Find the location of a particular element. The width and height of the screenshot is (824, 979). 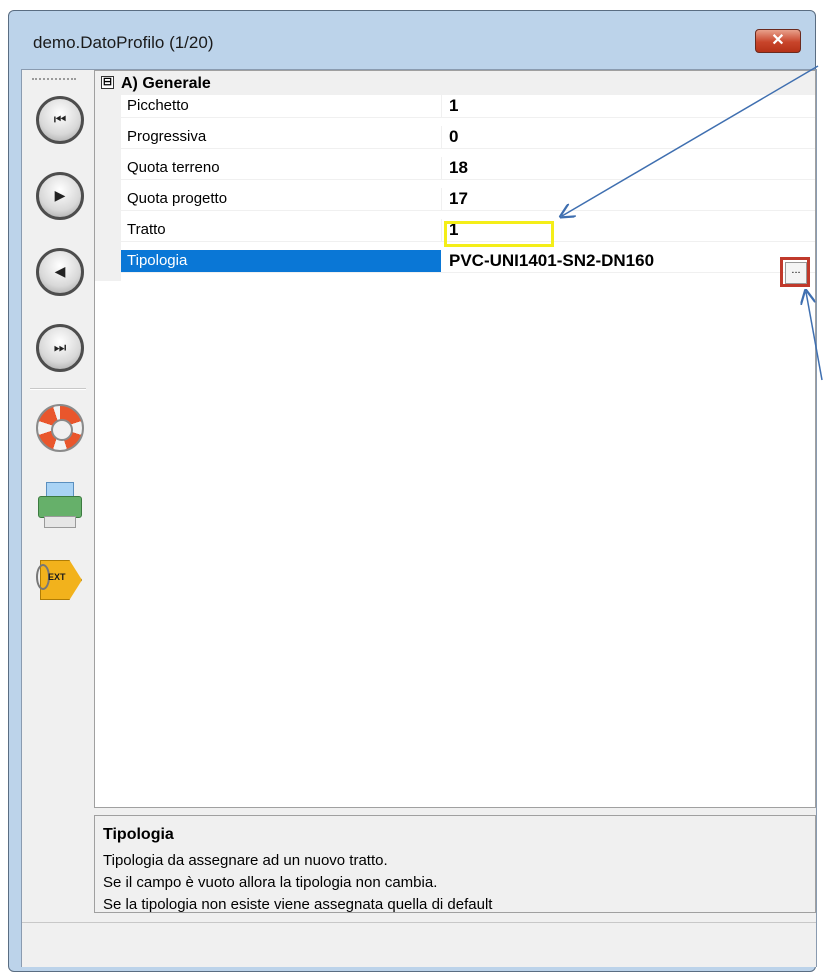

property-name: Tratto is located at coordinates (146, 229).